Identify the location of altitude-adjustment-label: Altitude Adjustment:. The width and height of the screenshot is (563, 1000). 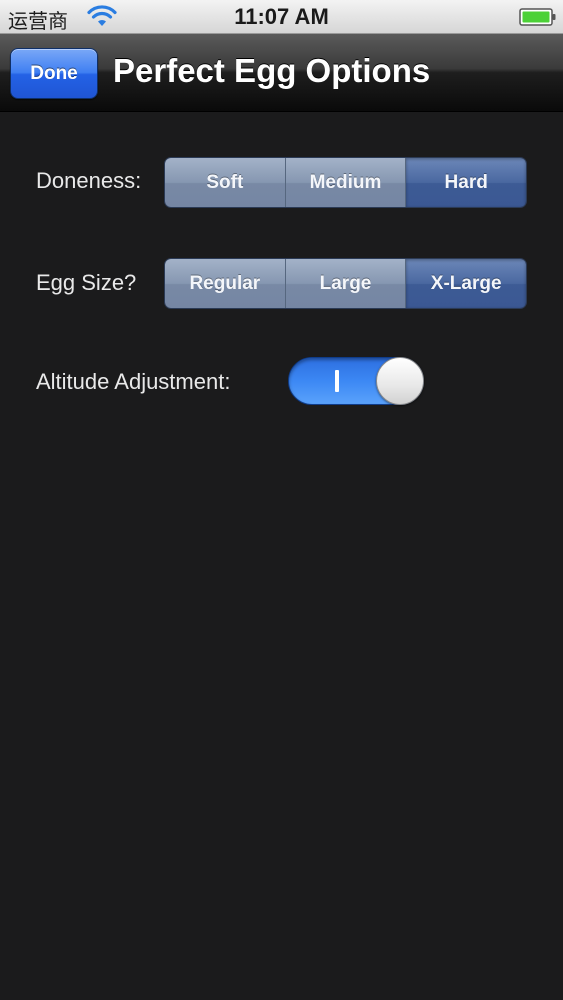
(133, 381).